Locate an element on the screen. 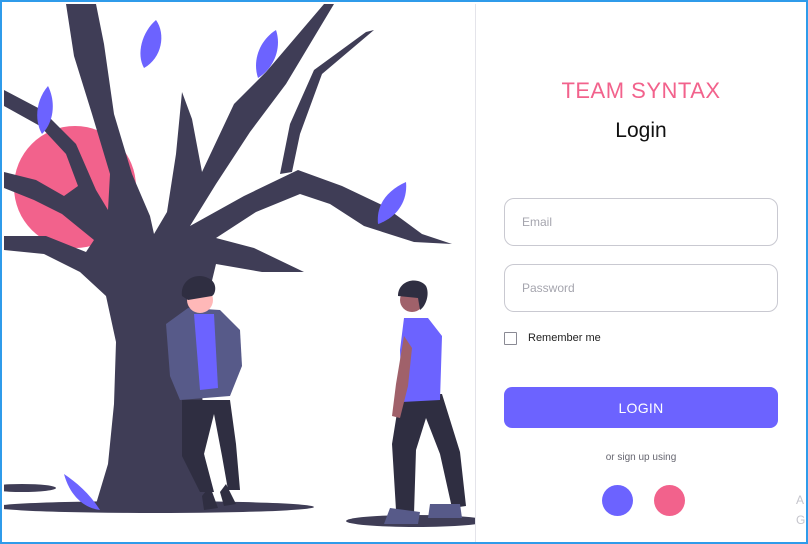 The height and width of the screenshot is (544, 808). signup-caption: or sign up using is located at coordinates (641, 457).